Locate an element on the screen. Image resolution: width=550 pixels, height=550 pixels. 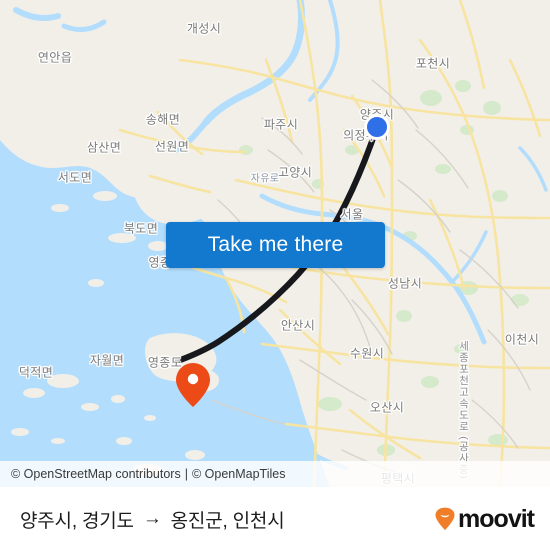
route-origin-label: 양주시, 경기도 is located at coordinates (77, 521).